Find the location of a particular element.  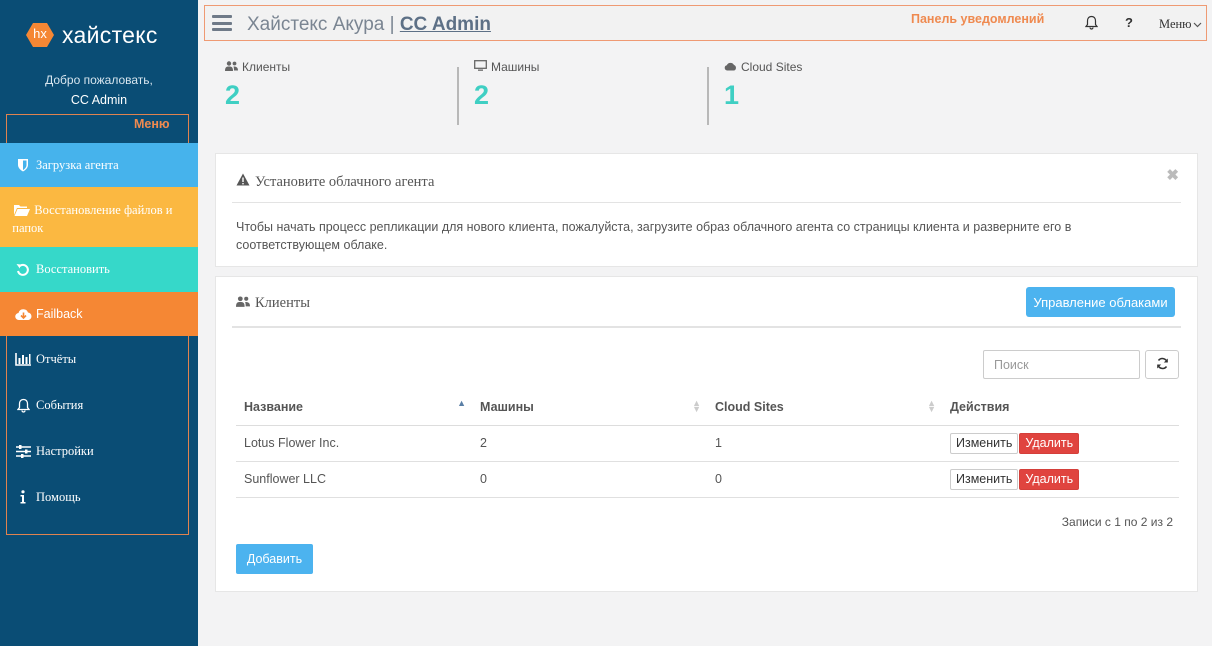

records-info: Записи с 1 по 2 из 2 is located at coordinates (1117, 522).